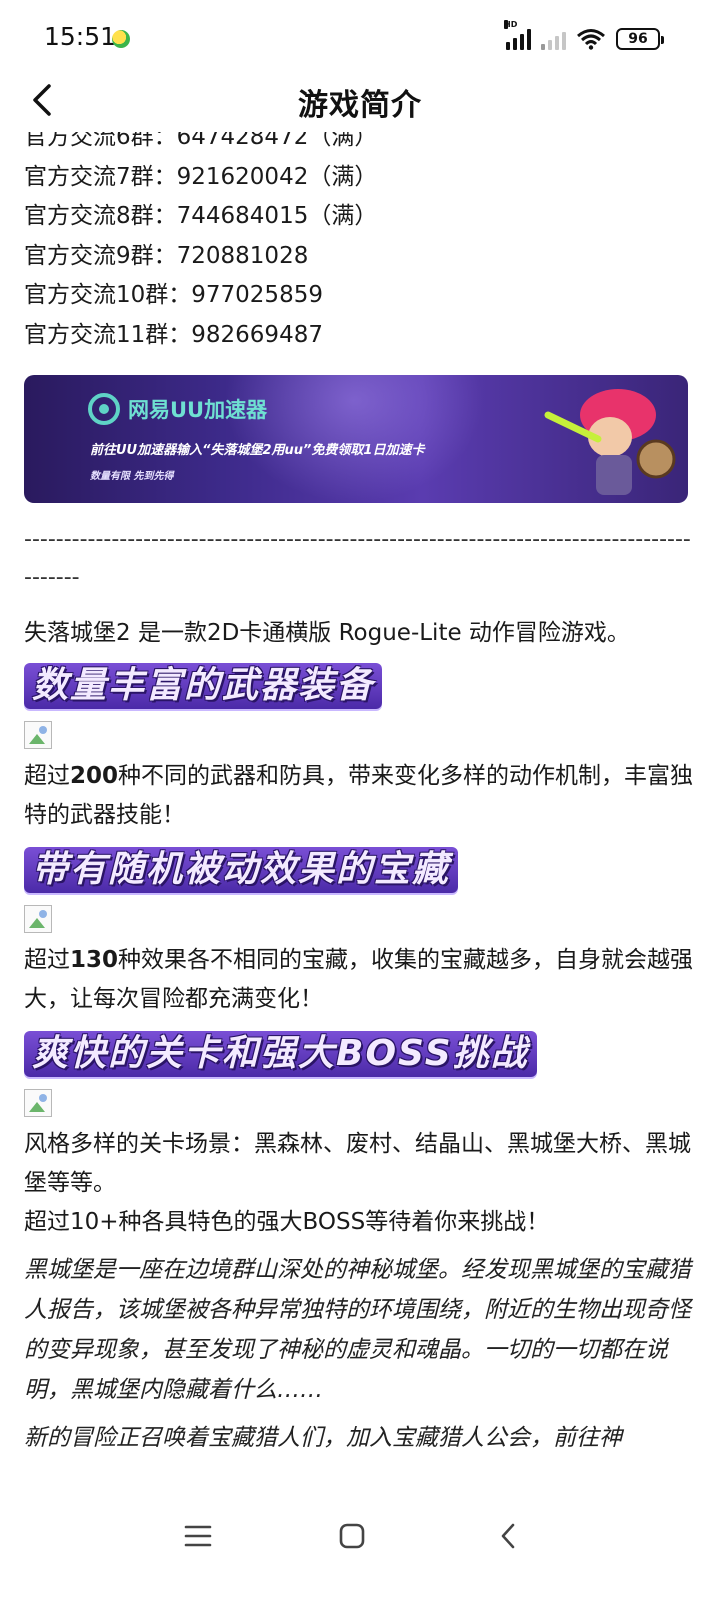 The width and height of the screenshot is (720, 1600). Describe the element at coordinates (121, 39) in the screenshot. I see `app-notification-icon` at that location.